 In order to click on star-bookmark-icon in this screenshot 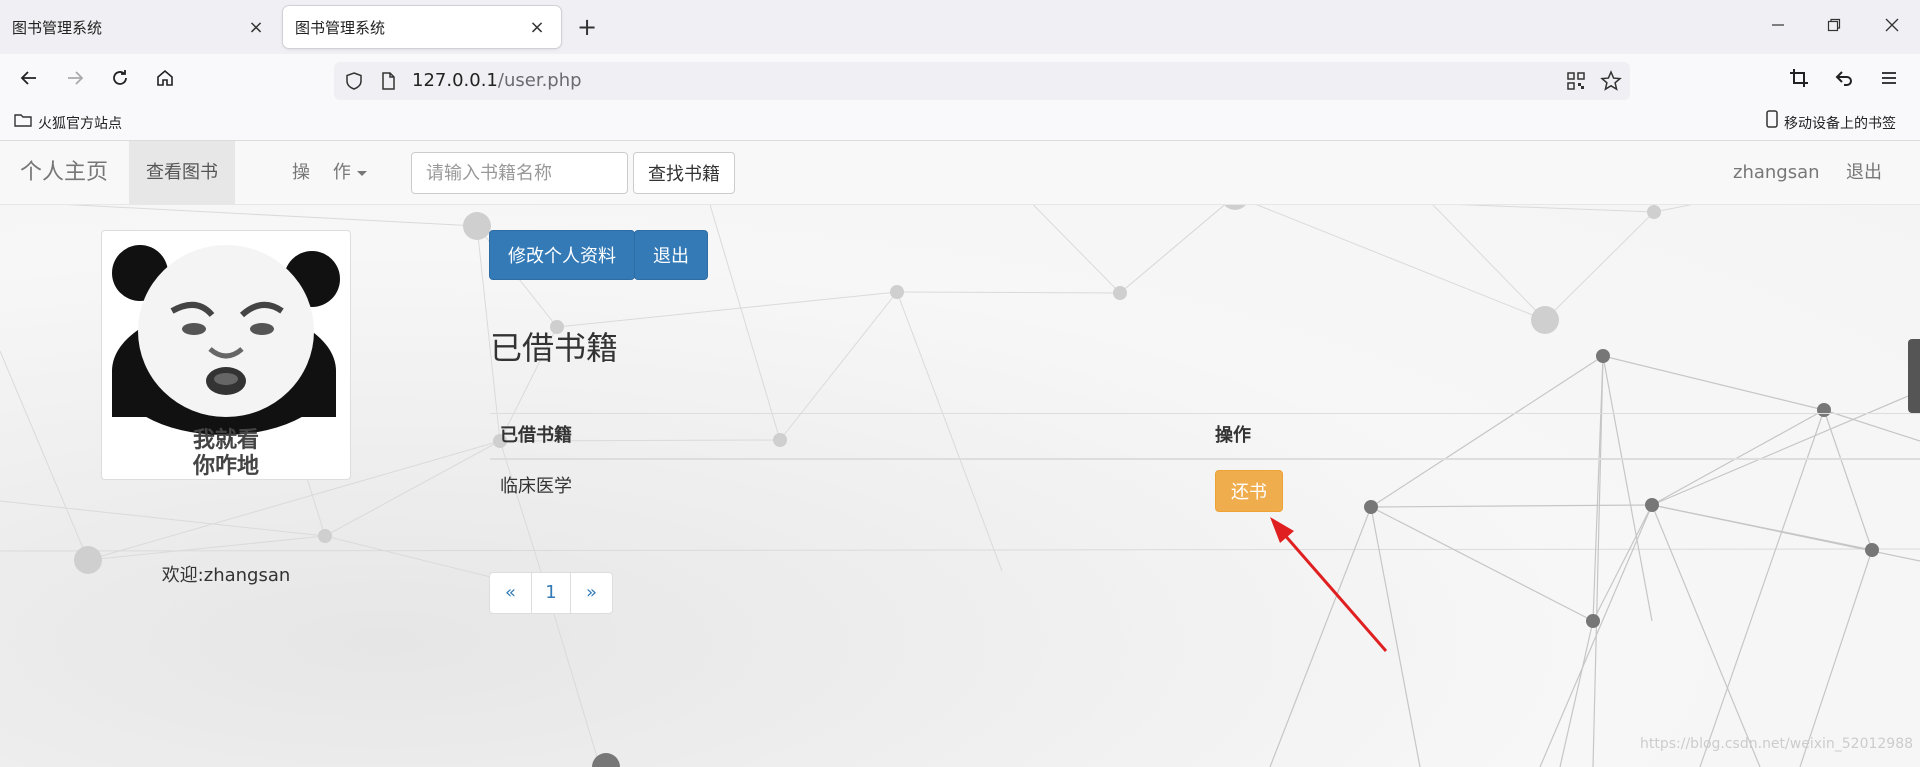, I will do `click(1611, 83)`.